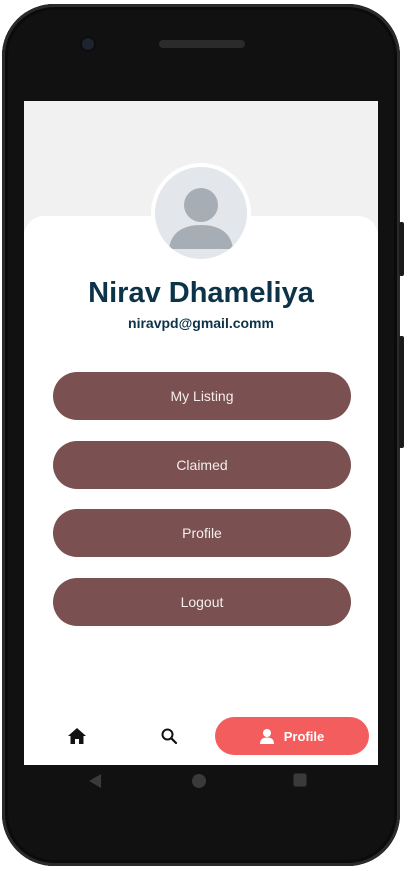 The image size is (415, 871). Describe the element at coordinates (304, 736) in the screenshot. I see `tab-profile-label: Profile` at that location.